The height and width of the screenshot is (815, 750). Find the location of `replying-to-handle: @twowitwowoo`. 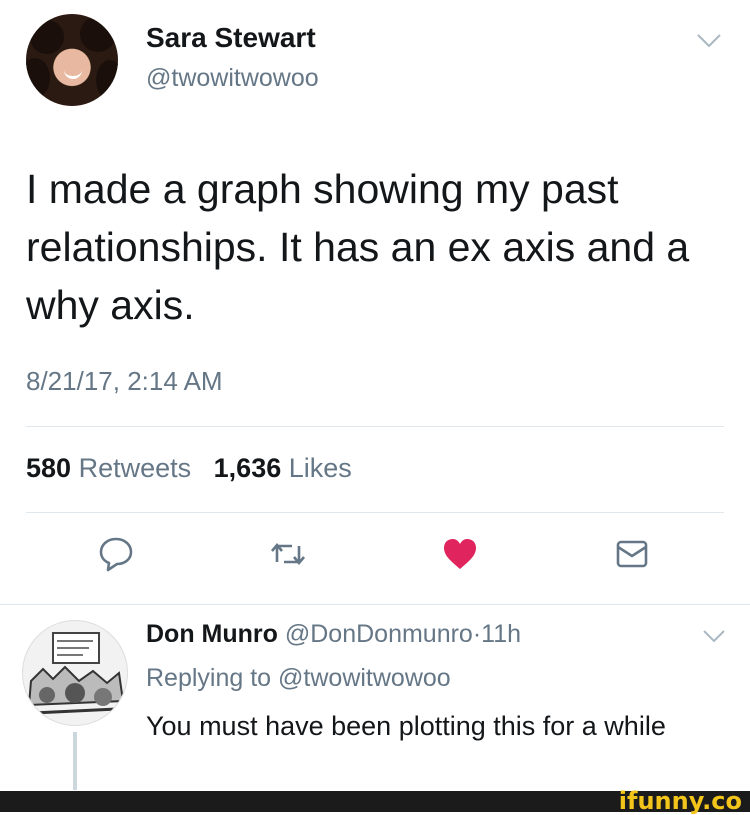

replying-to-handle: @twowitwowoo is located at coordinates (364, 678).